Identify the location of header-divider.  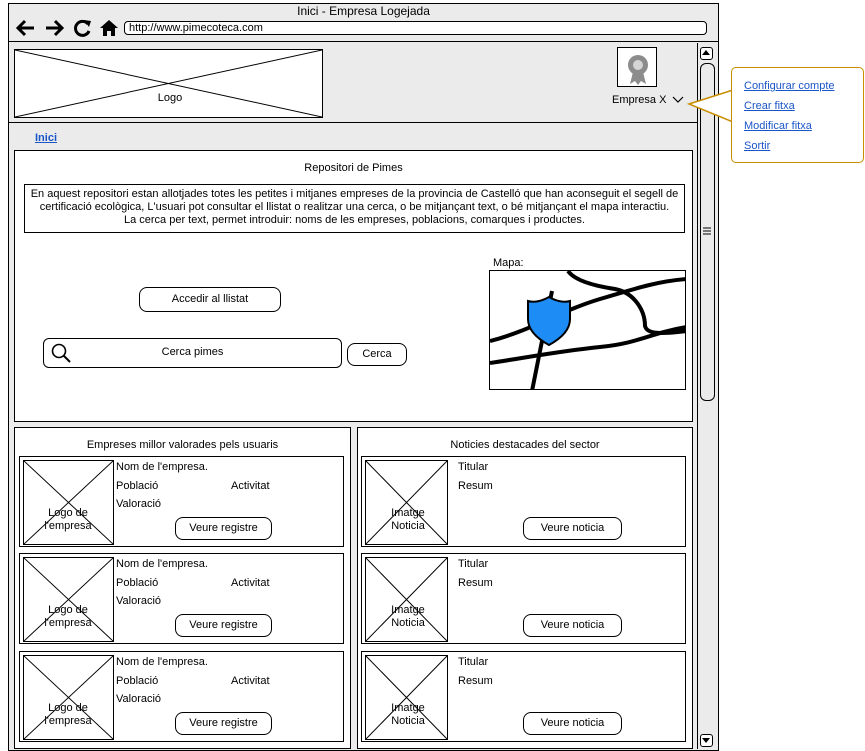
(353, 122).